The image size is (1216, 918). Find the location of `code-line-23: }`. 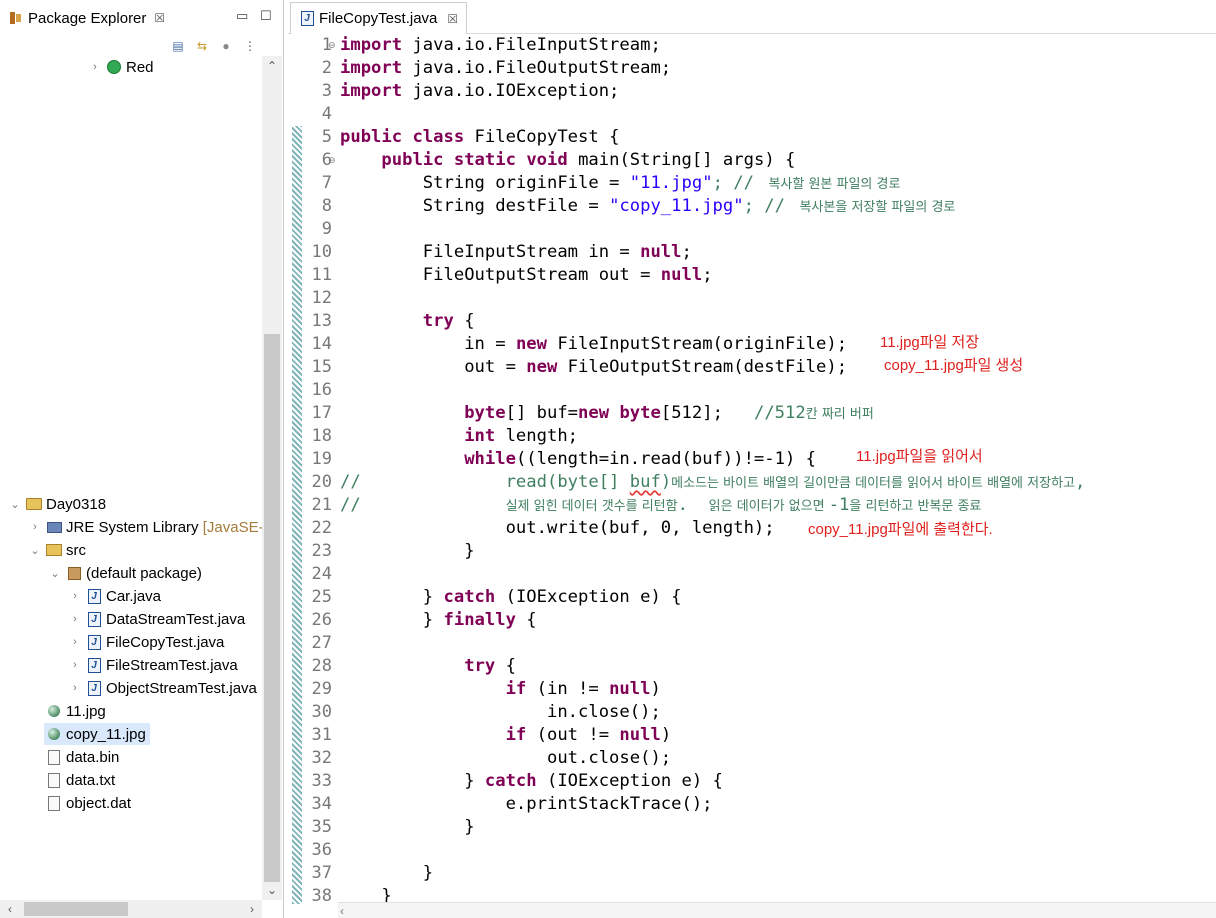

code-line-23: } is located at coordinates (407, 551).